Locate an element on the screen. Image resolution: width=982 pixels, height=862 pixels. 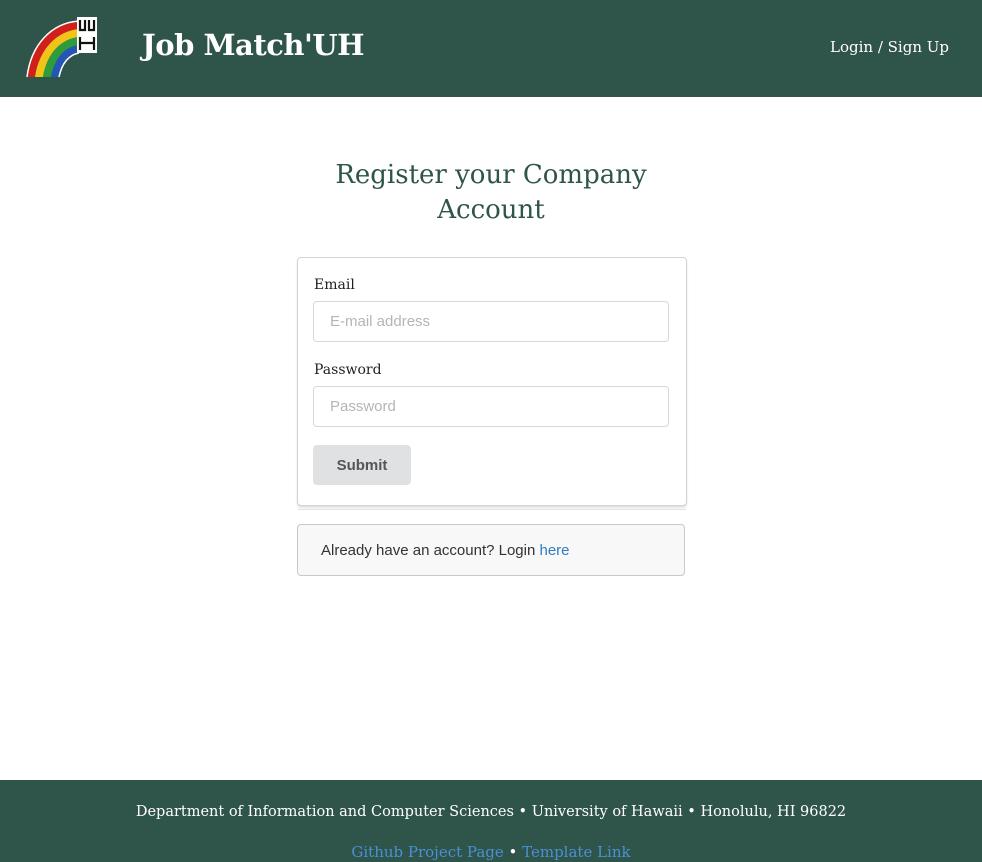
login-message: Already have an account? Login here is located at coordinates (491, 550).